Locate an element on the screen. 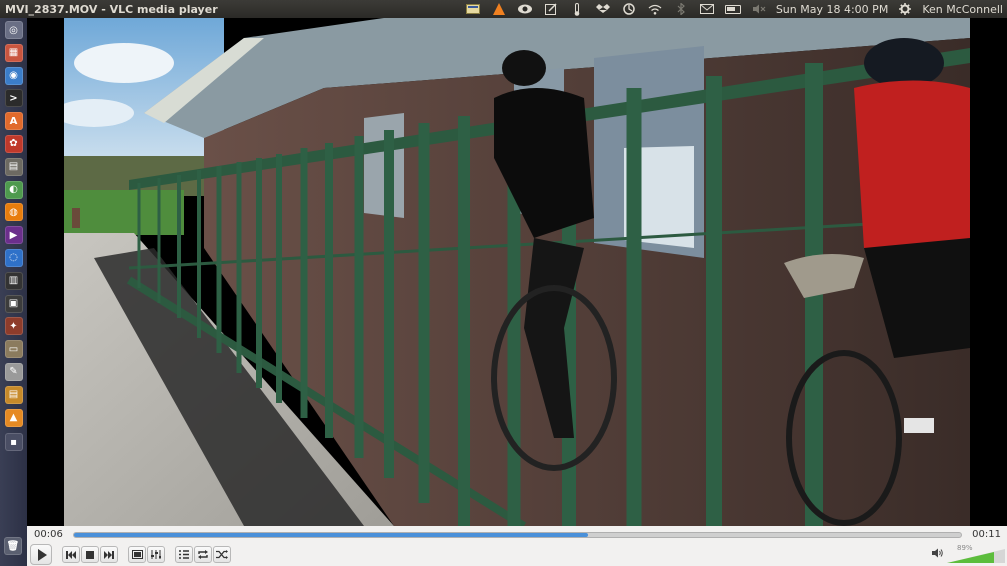  stop-icon is located at coordinates (90, 554).